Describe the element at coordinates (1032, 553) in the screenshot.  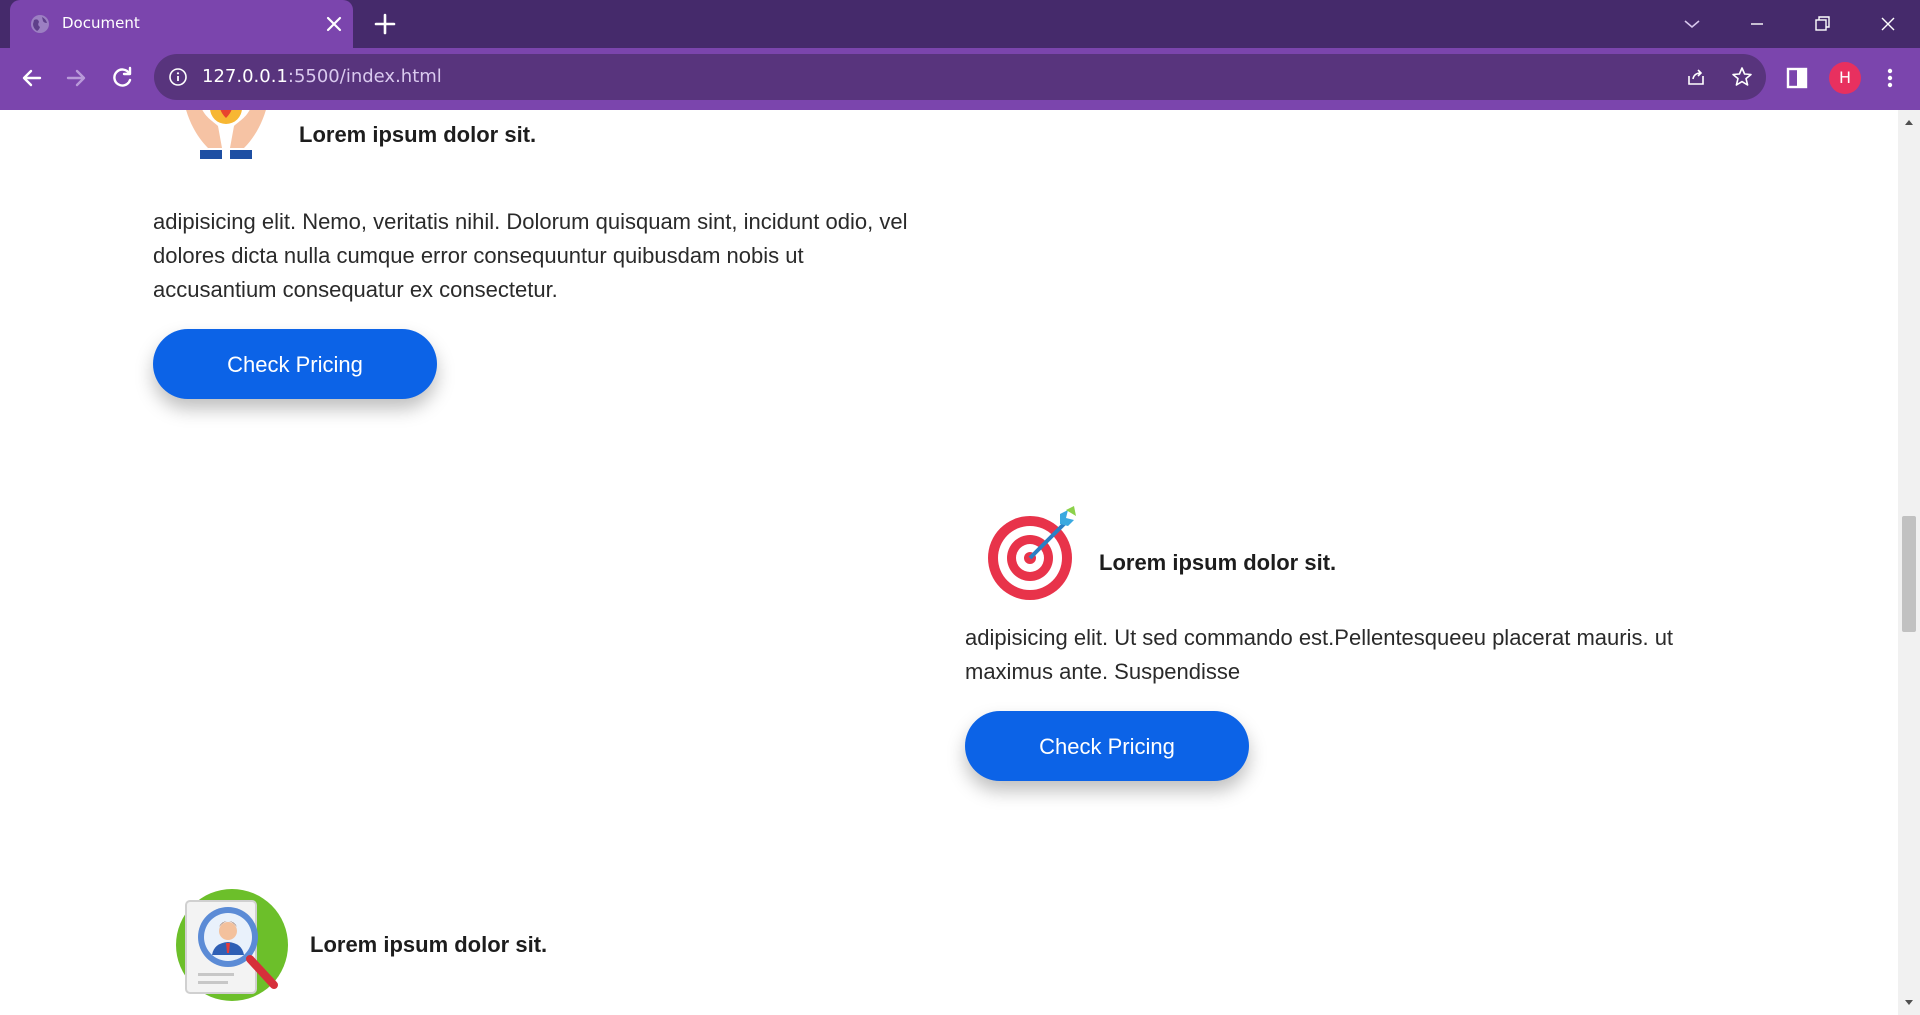
I see `target-arrow-icon` at that location.